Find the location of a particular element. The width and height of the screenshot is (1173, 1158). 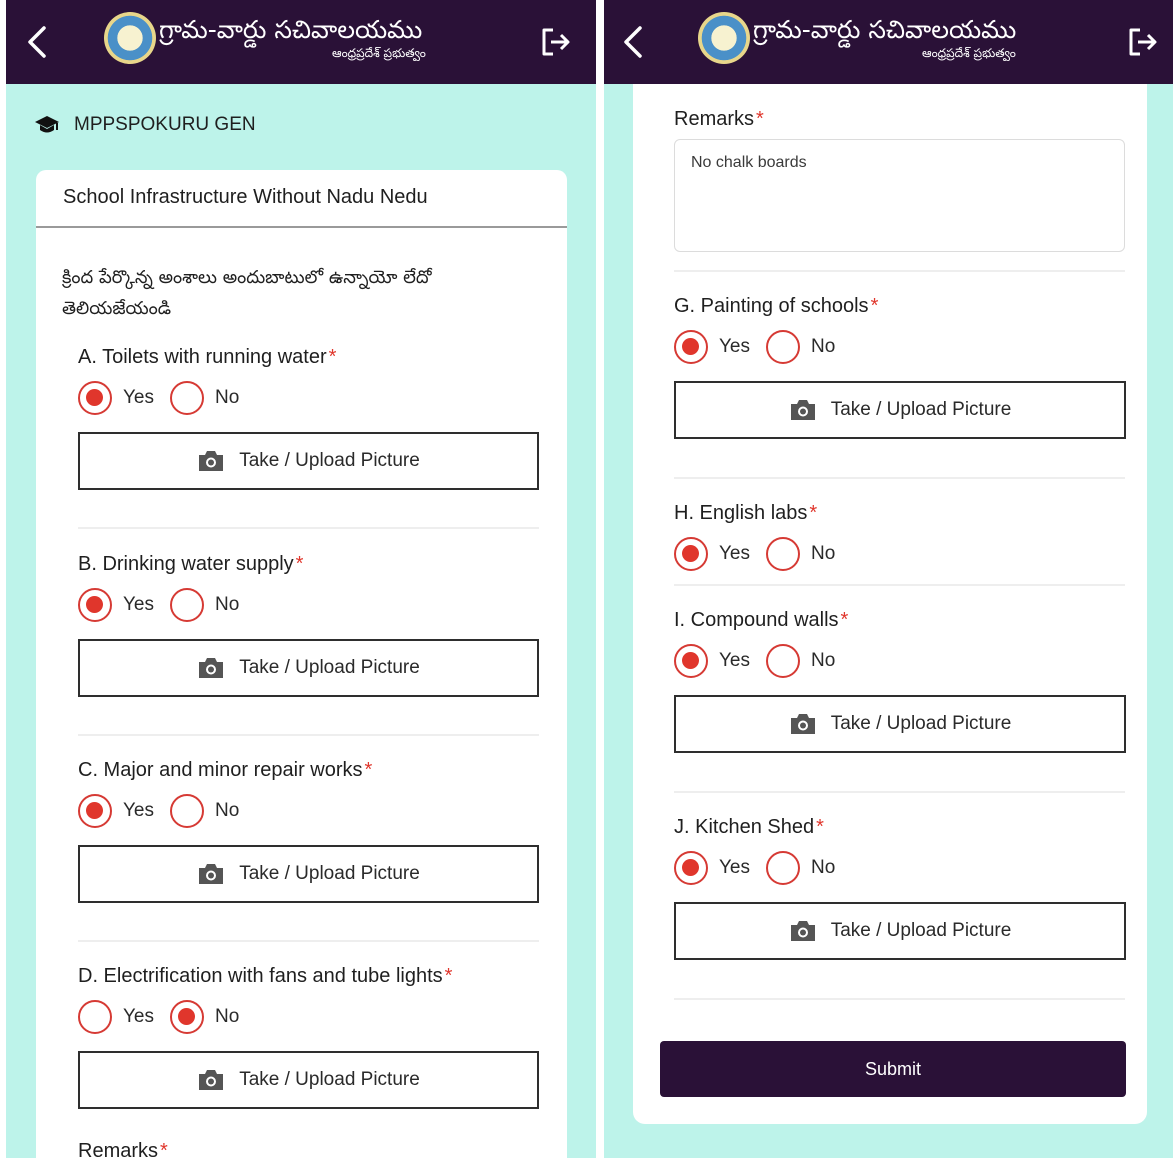

school-name: MPPSPOKURU GEN is located at coordinates (165, 124).